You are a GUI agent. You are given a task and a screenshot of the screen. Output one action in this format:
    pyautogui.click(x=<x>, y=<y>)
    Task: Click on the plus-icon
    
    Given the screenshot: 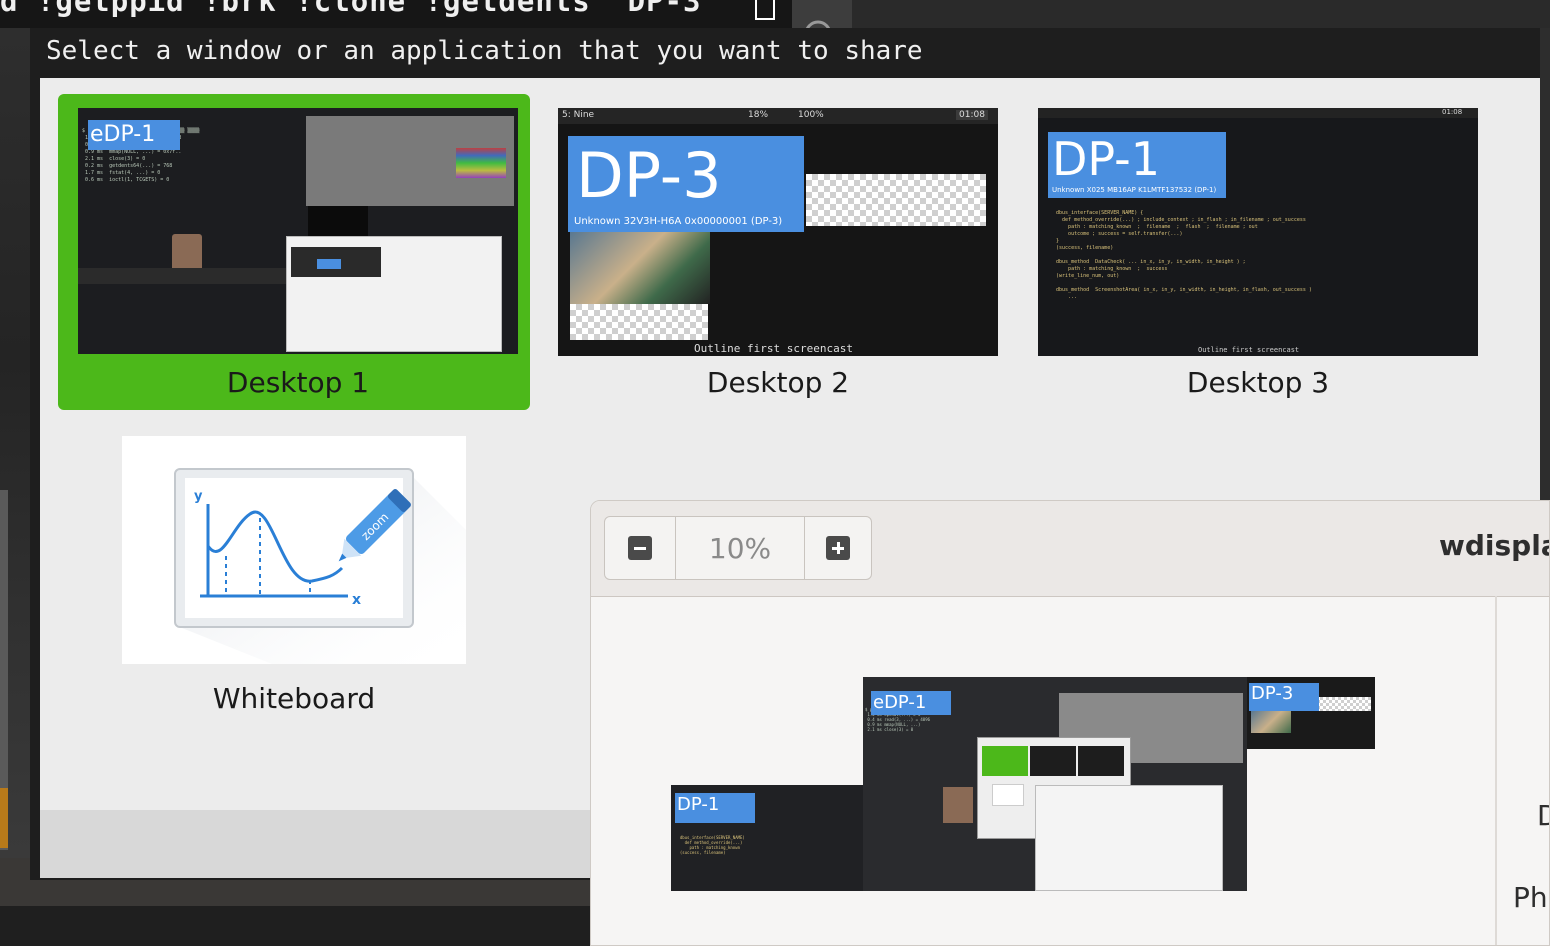 What is the action you would take?
    pyautogui.click(x=838, y=548)
    